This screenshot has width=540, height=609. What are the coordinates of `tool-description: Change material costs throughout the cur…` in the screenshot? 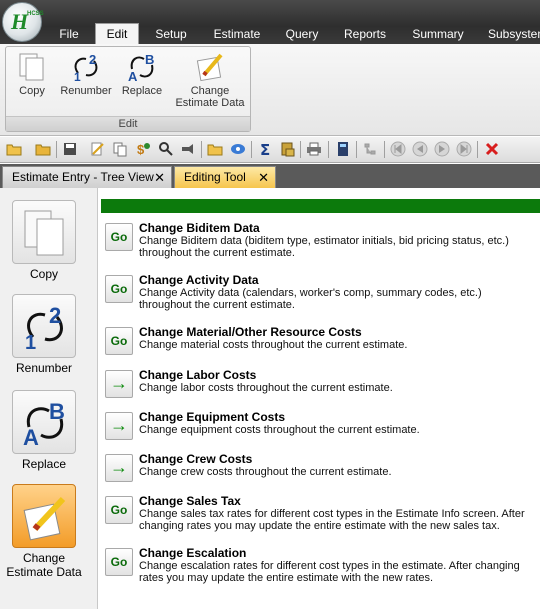 It's located at (273, 345).